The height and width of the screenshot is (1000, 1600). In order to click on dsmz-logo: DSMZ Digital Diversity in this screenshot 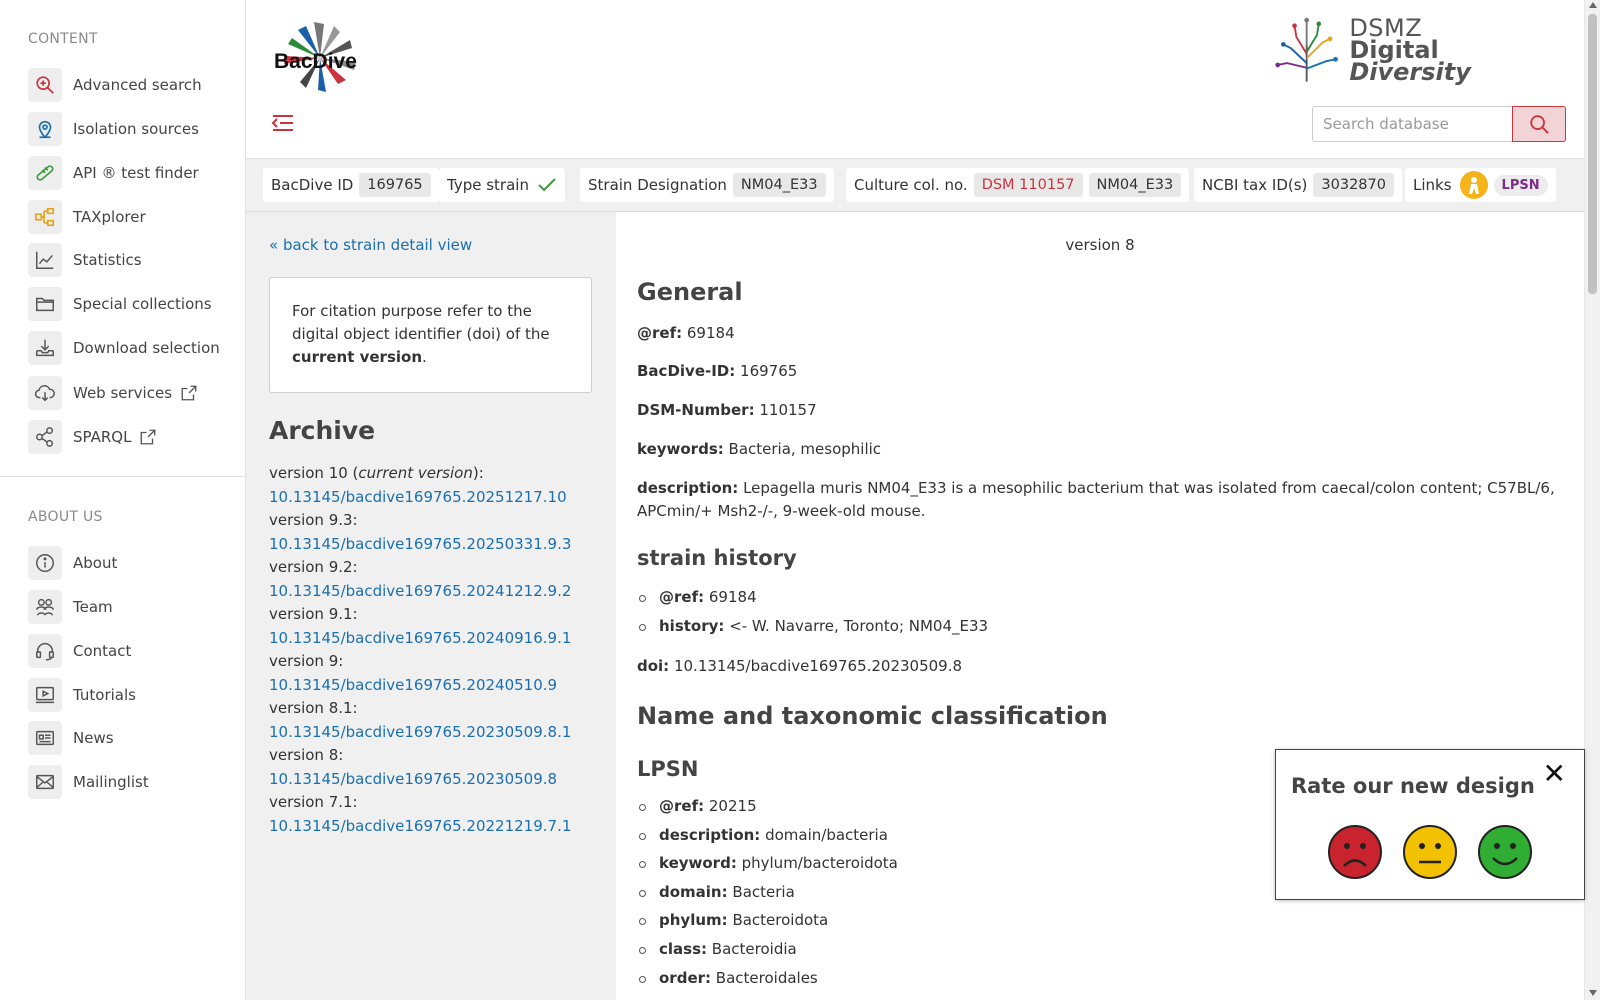, I will do `click(1414, 50)`.